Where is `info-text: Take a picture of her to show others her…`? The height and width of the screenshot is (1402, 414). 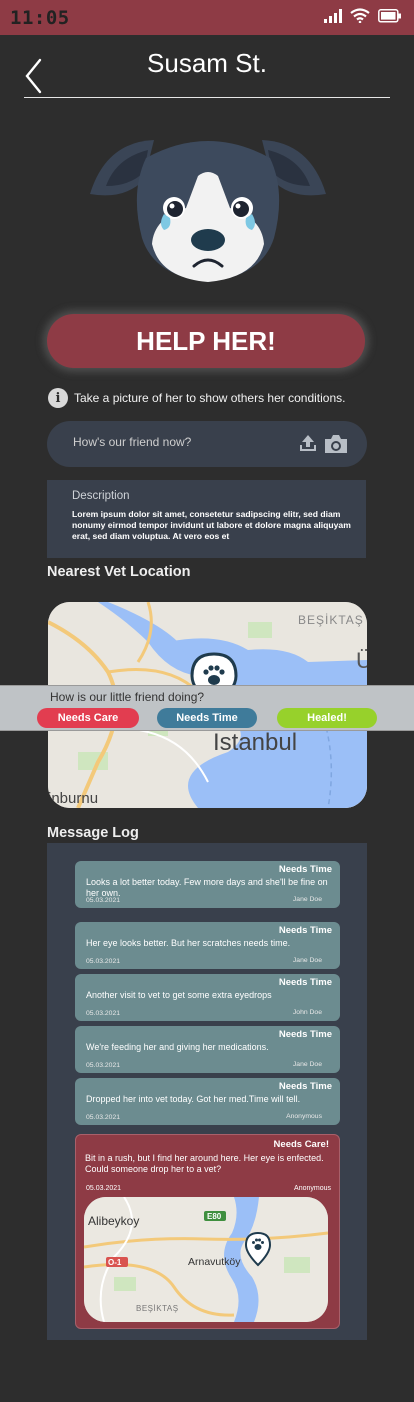 info-text: Take a picture of her to show others her… is located at coordinates (210, 398).